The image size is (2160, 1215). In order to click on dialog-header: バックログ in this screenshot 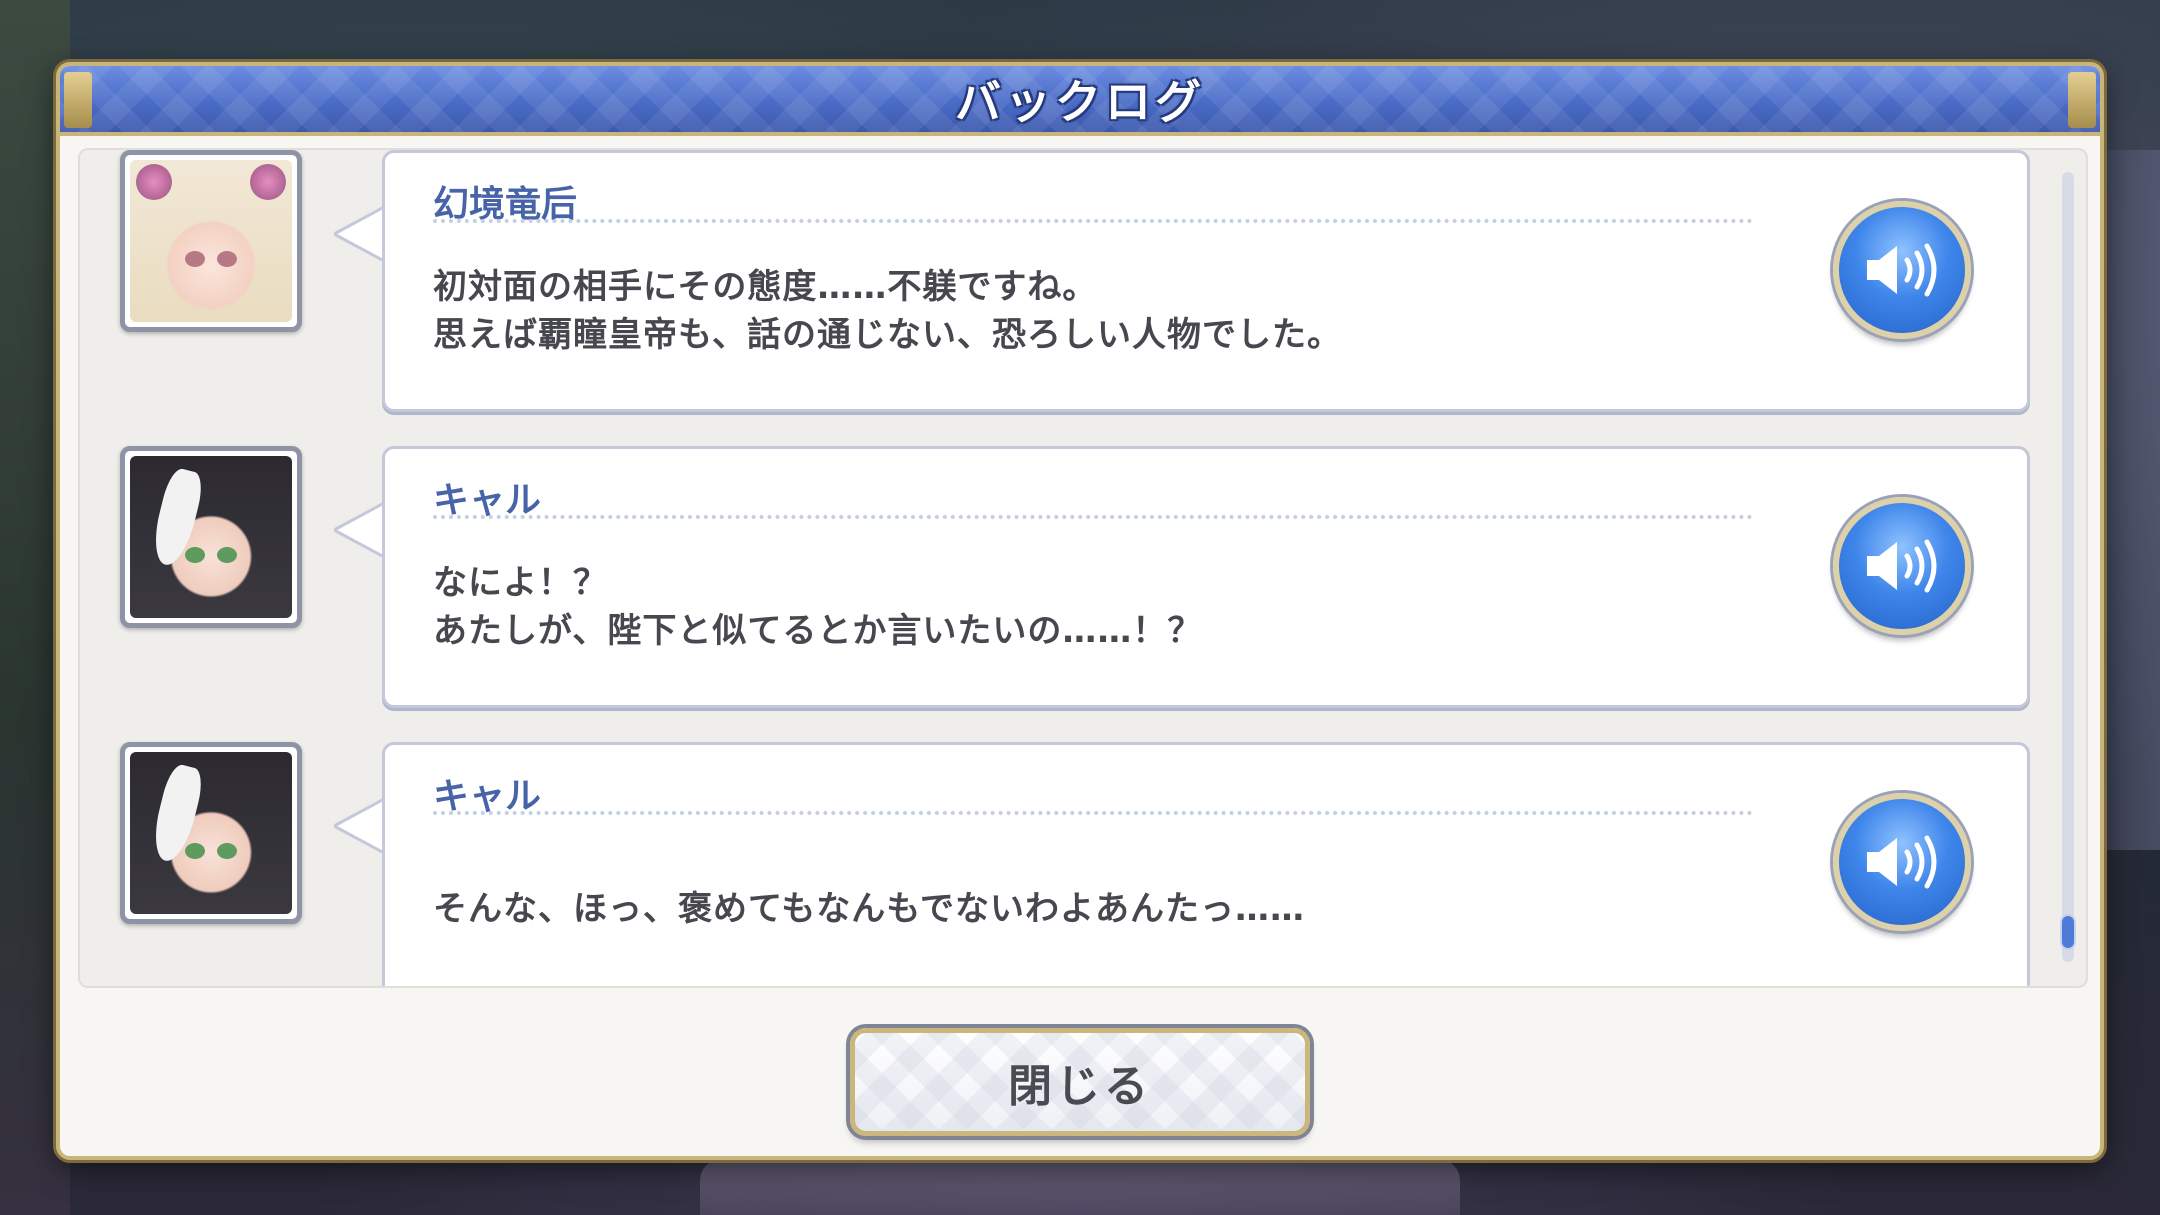, I will do `click(1080, 101)`.